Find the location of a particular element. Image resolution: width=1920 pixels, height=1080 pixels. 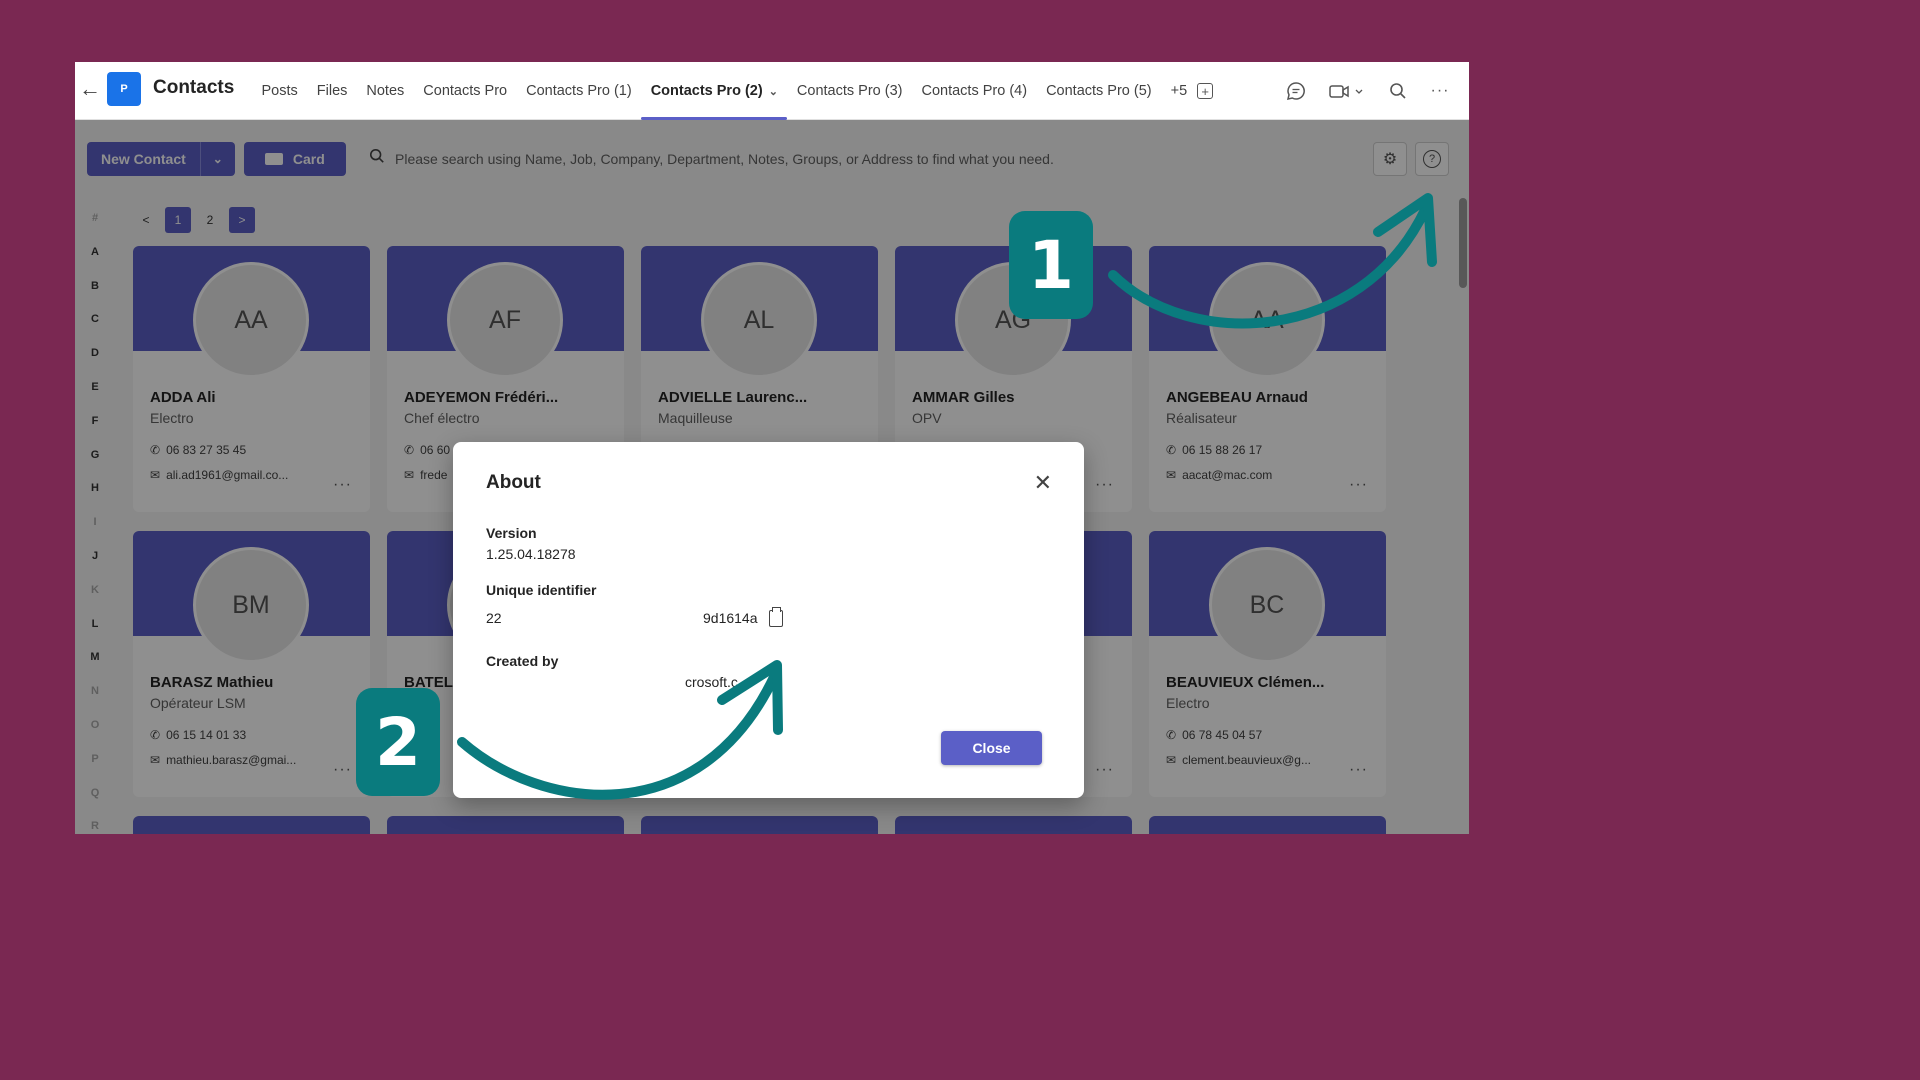

step-badge-2: 2 is located at coordinates (398, 742).